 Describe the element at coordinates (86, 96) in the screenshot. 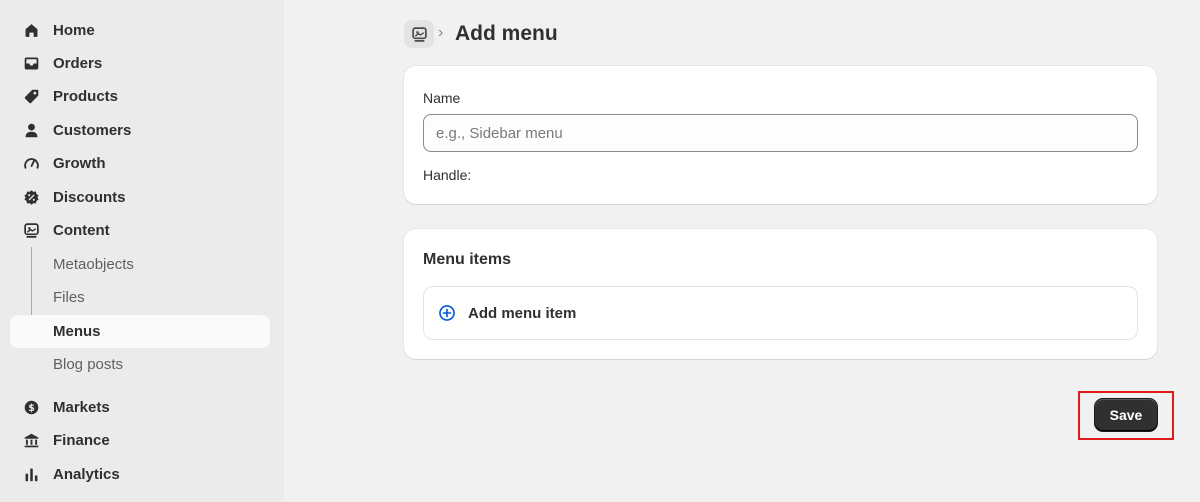

I see `sidebar-item-label: Products` at that location.